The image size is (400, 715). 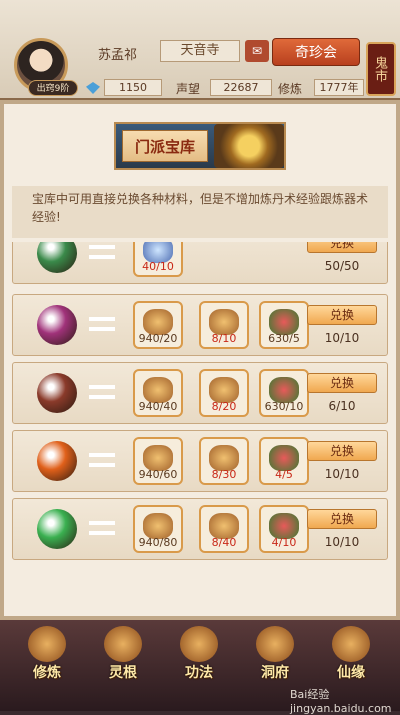 I want to click on cost-count: 940/60, so click(x=158, y=474).